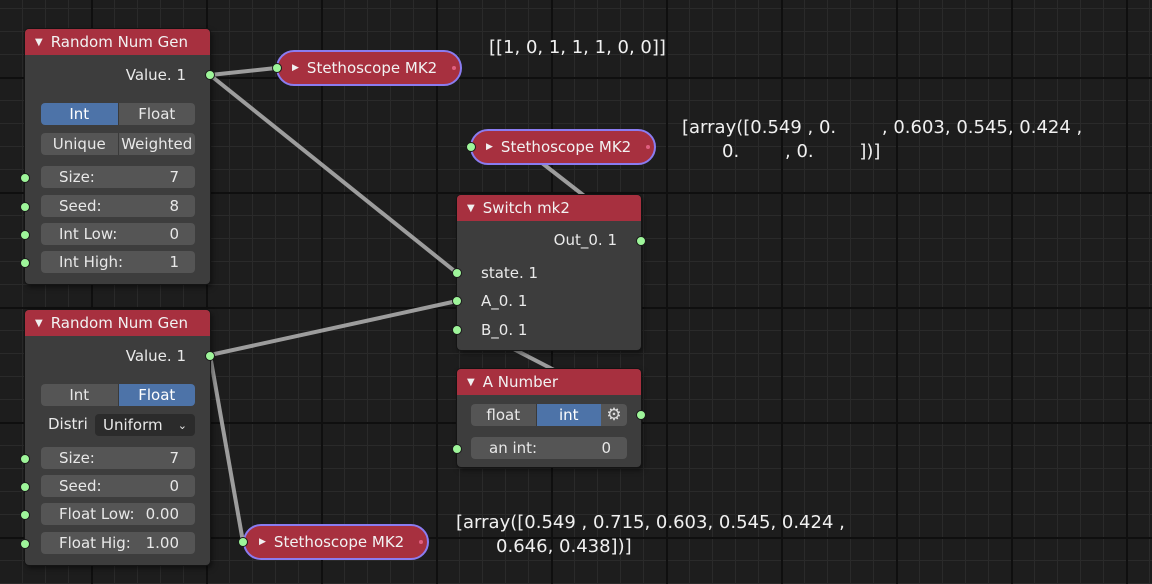  I want to click on wire-rng2-steth3, so click(226, 448).